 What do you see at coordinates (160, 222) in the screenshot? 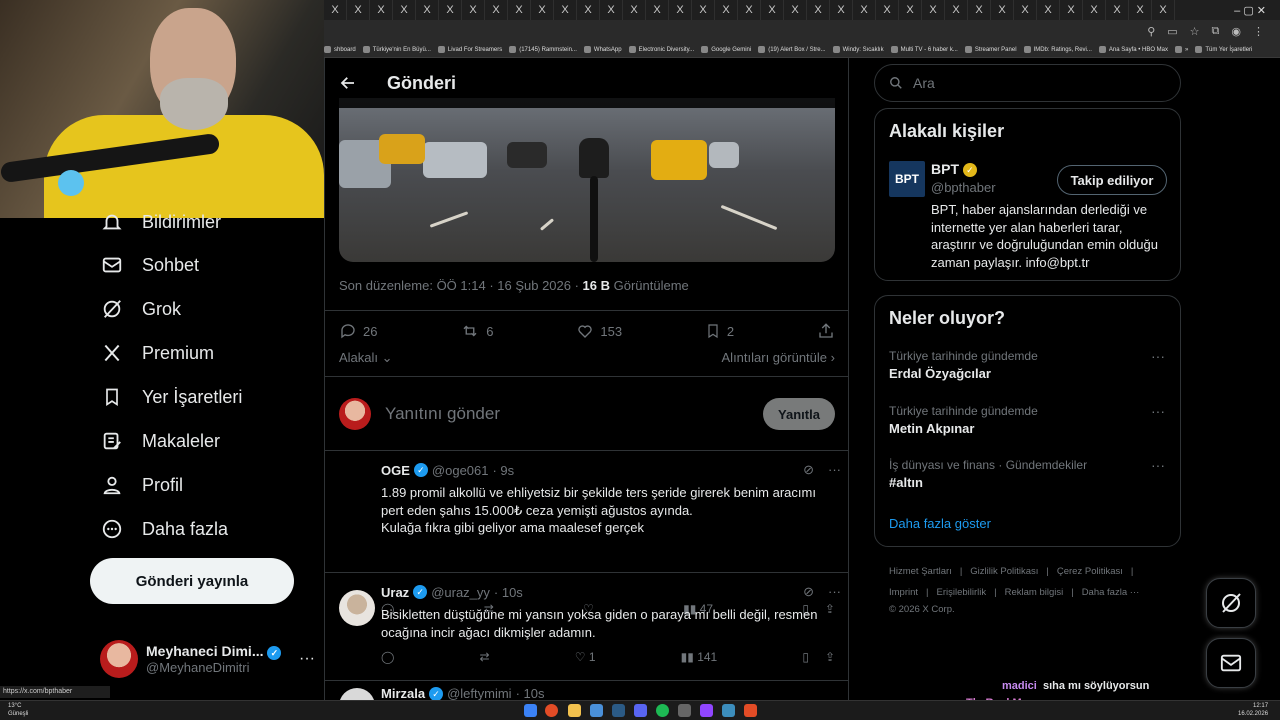
I see `nav-item-notifications: Bildirimler` at bounding box center [160, 222].